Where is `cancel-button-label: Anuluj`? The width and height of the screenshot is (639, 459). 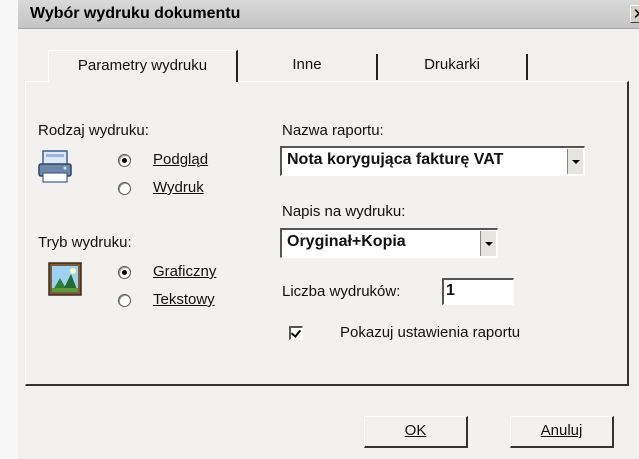 cancel-button-label: Anuluj is located at coordinates (561, 430).